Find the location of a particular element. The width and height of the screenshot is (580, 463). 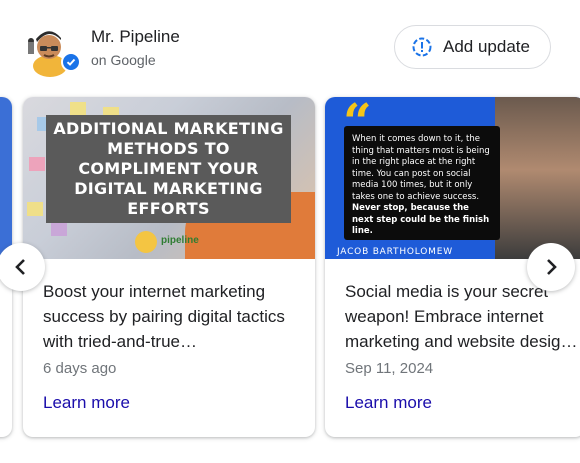

post-date: 6 days ago is located at coordinates (80, 368).